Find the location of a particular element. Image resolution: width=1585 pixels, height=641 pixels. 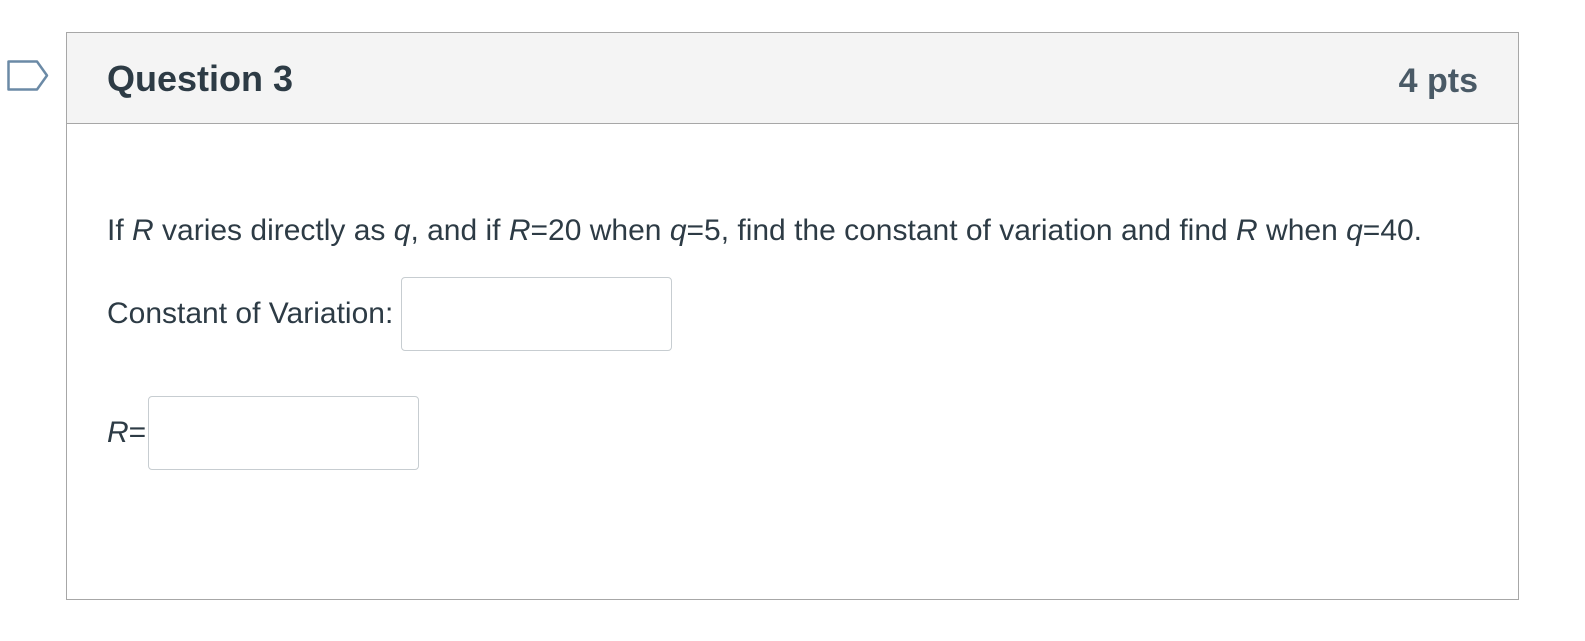

text-segment: If is located at coordinates (120, 230).